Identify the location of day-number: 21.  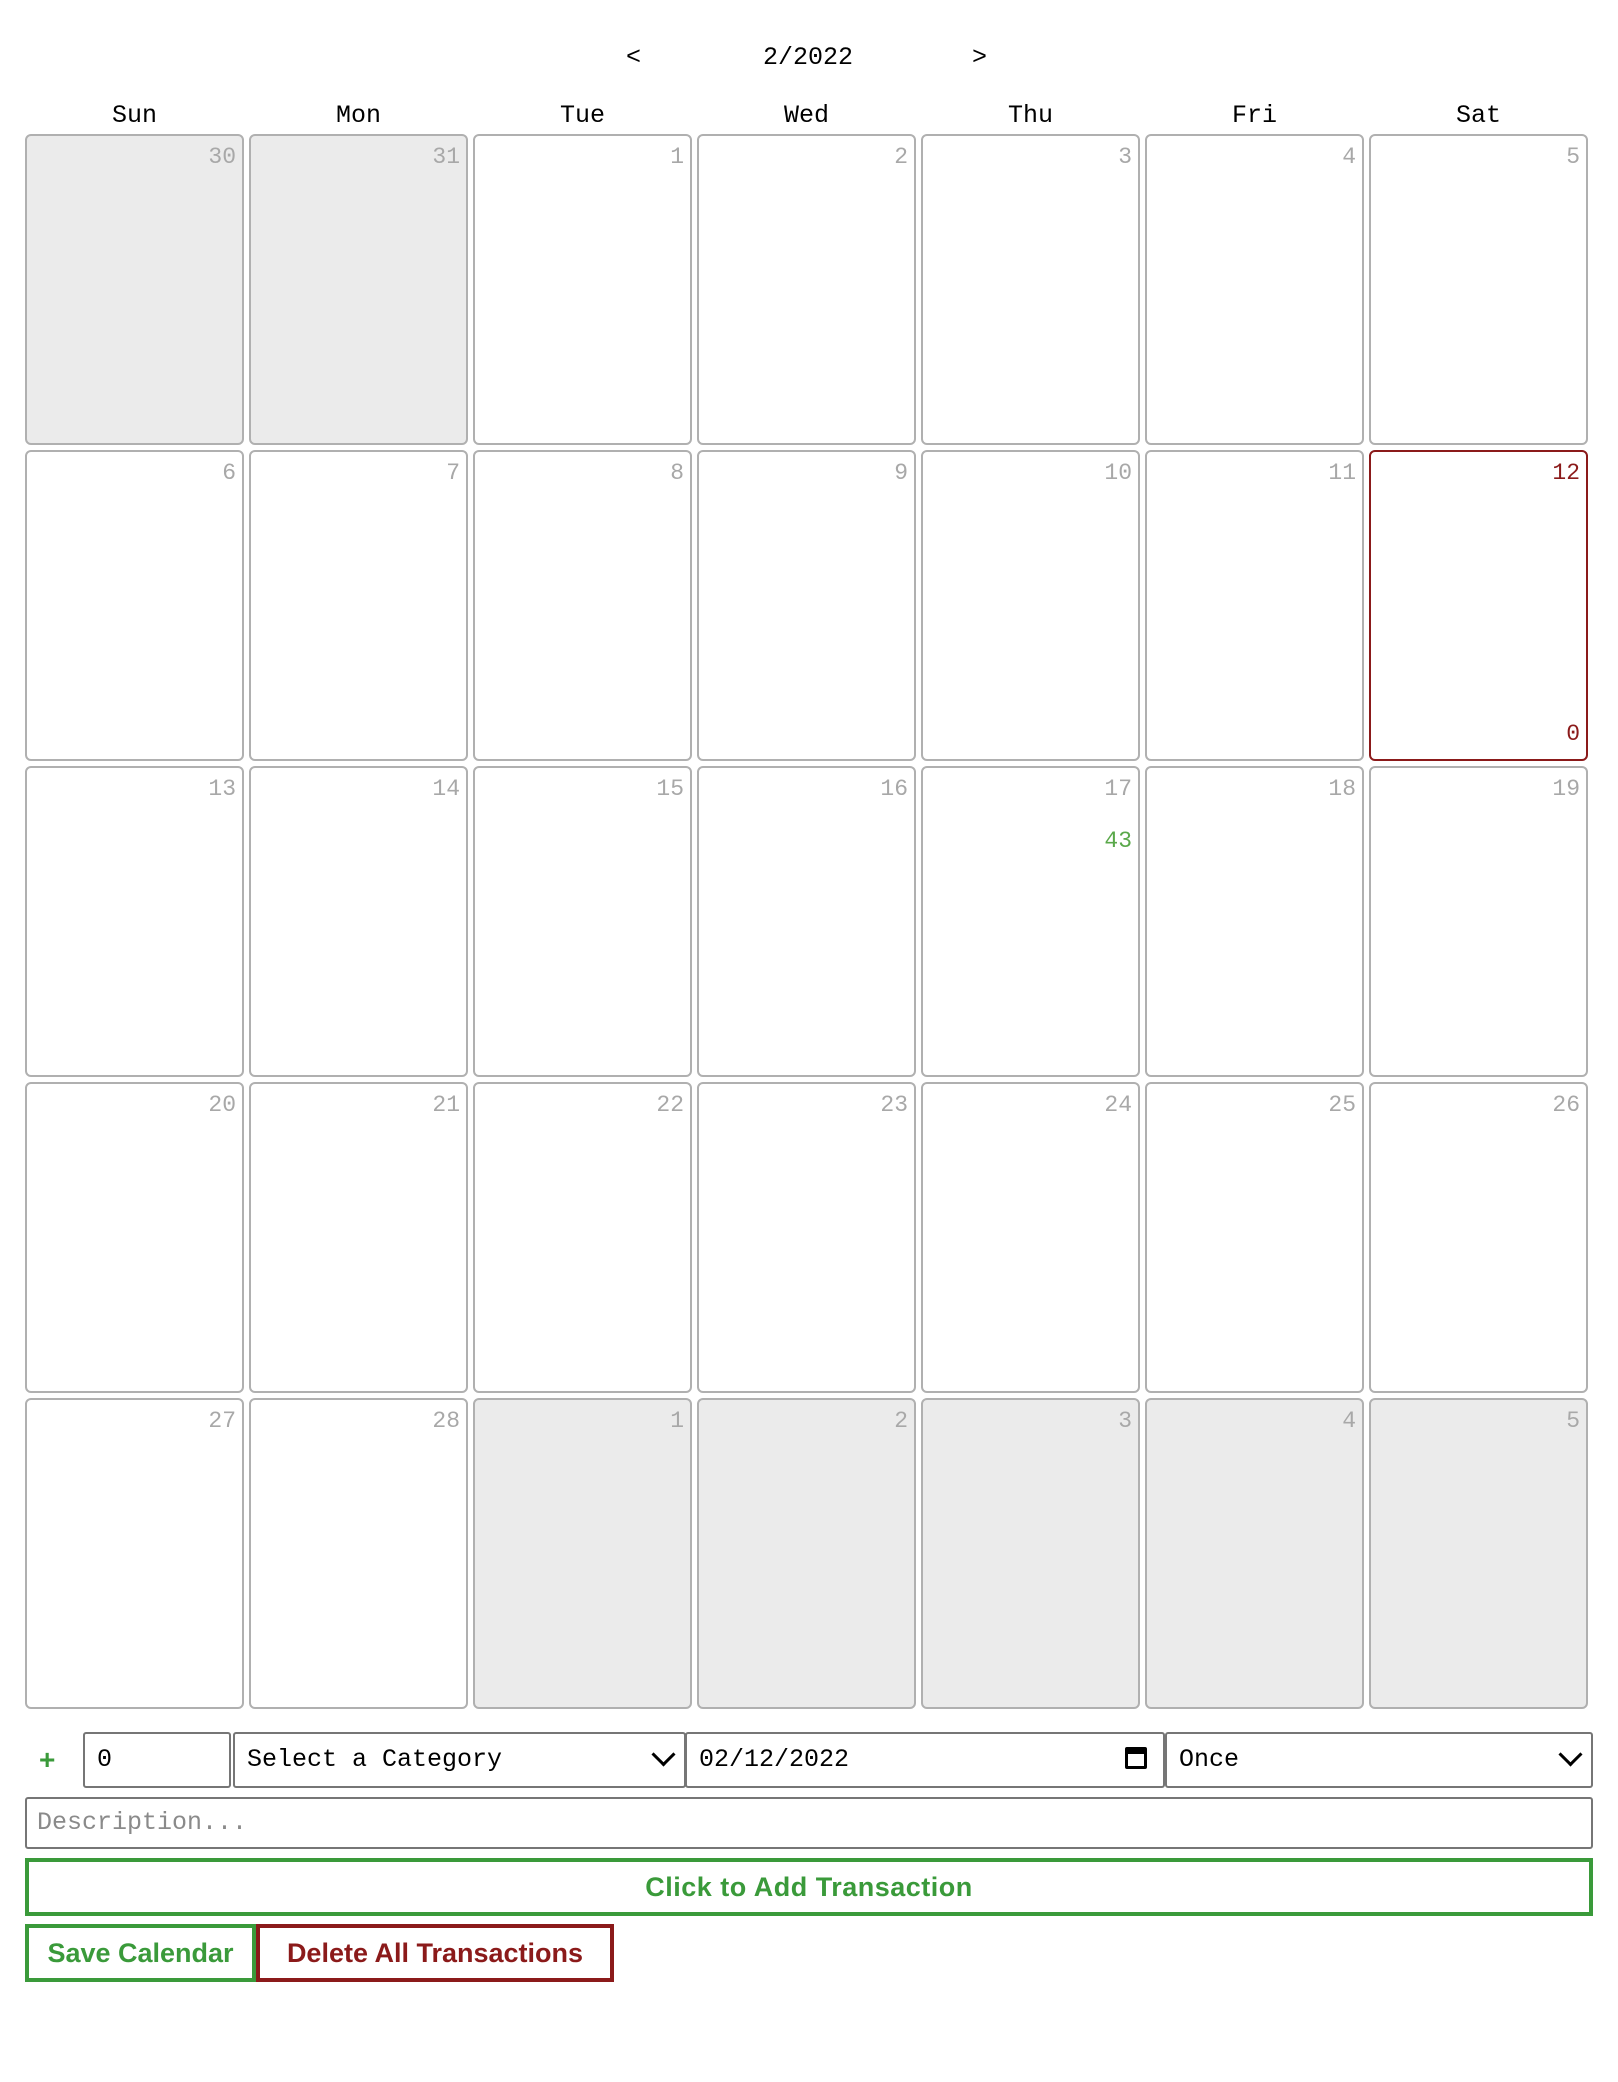
(446, 1105).